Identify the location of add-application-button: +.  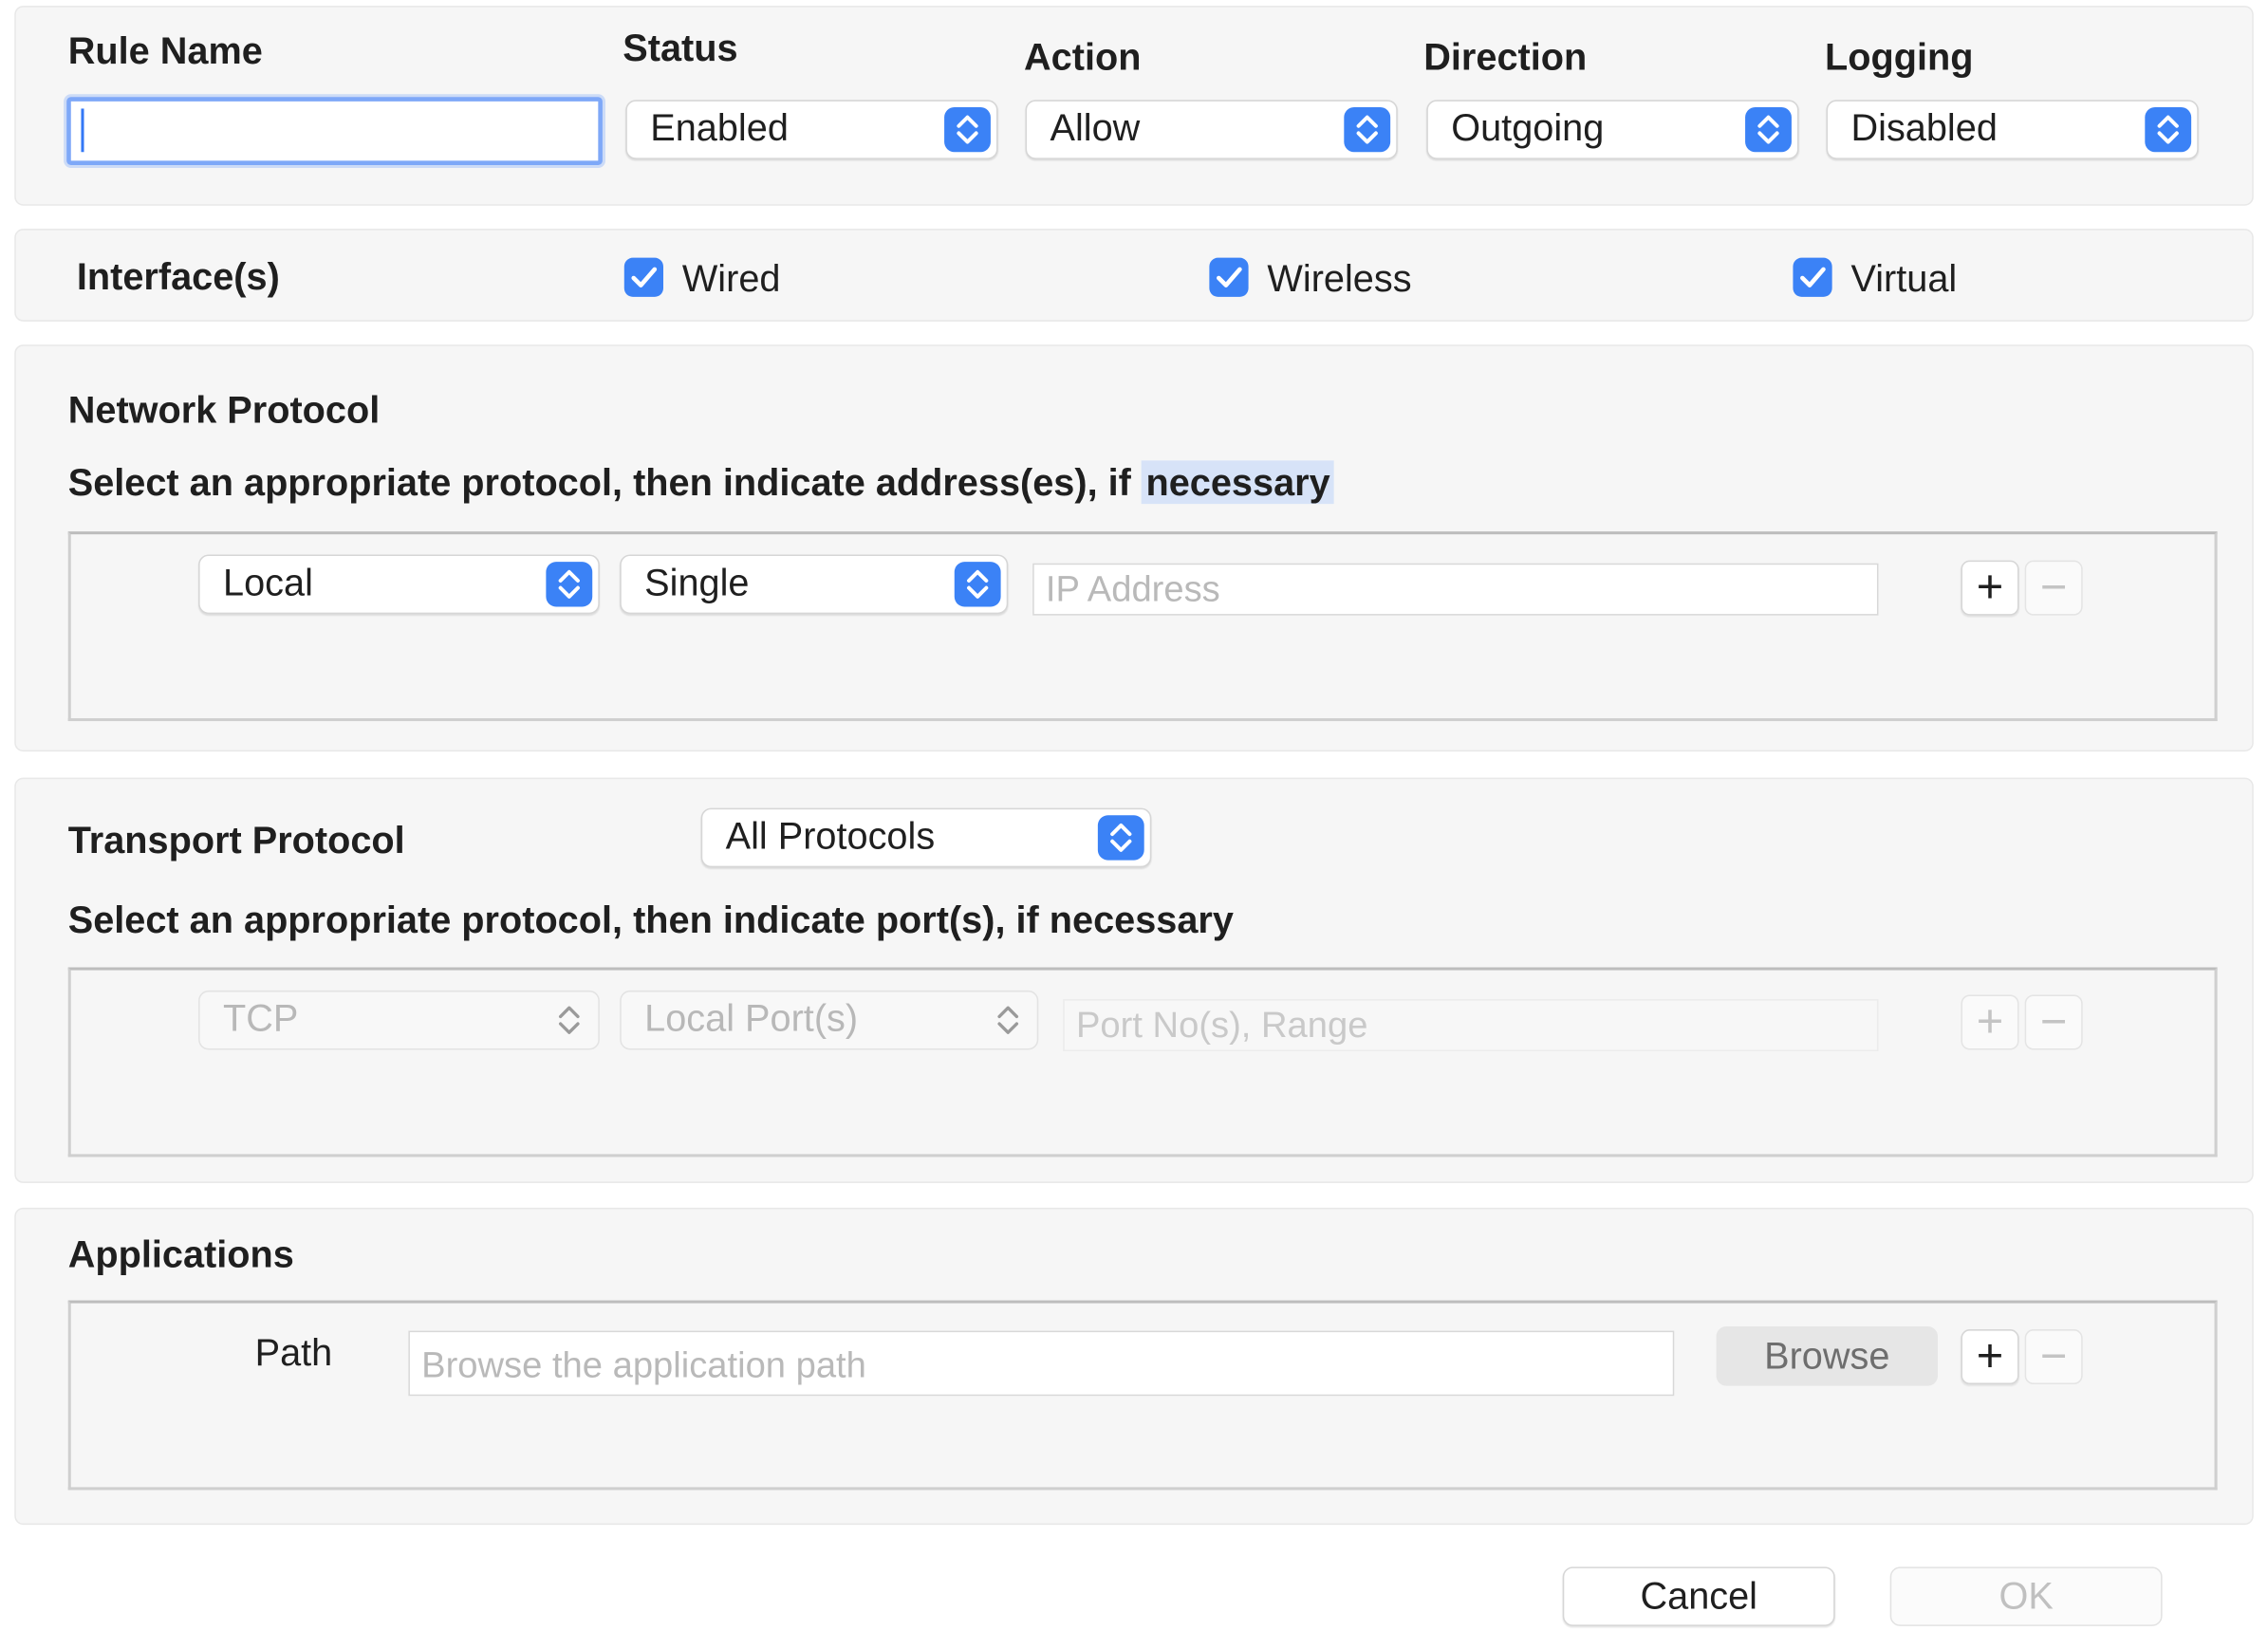
(1990, 1357).